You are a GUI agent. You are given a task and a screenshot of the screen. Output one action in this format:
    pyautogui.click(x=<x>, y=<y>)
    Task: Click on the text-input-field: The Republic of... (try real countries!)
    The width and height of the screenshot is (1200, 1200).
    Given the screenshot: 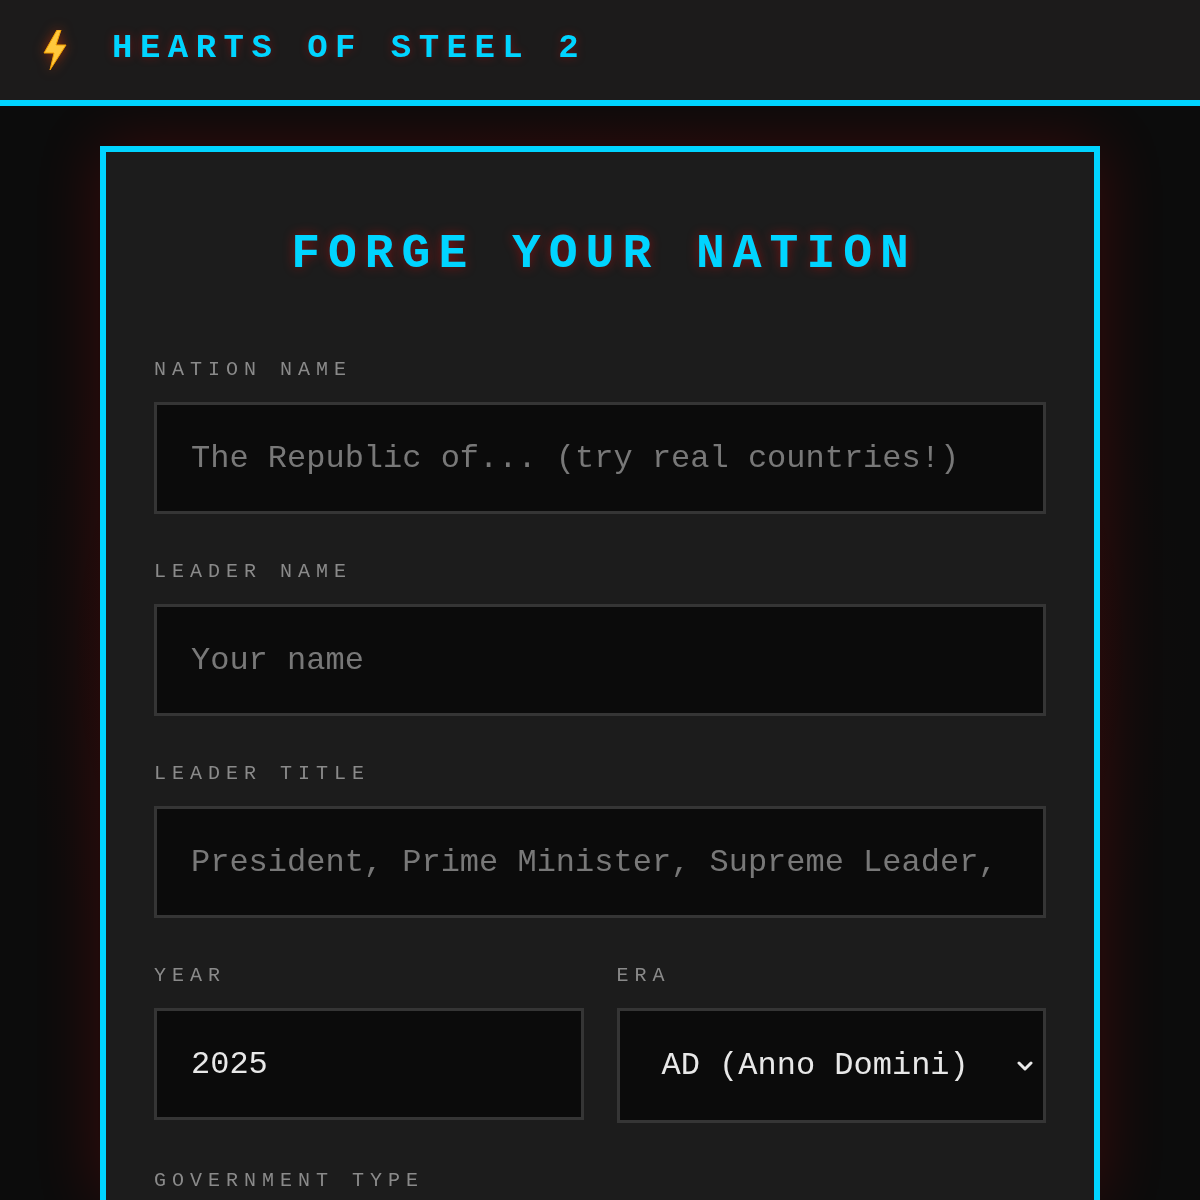 What is the action you would take?
    pyautogui.click(x=600, y=458)
    